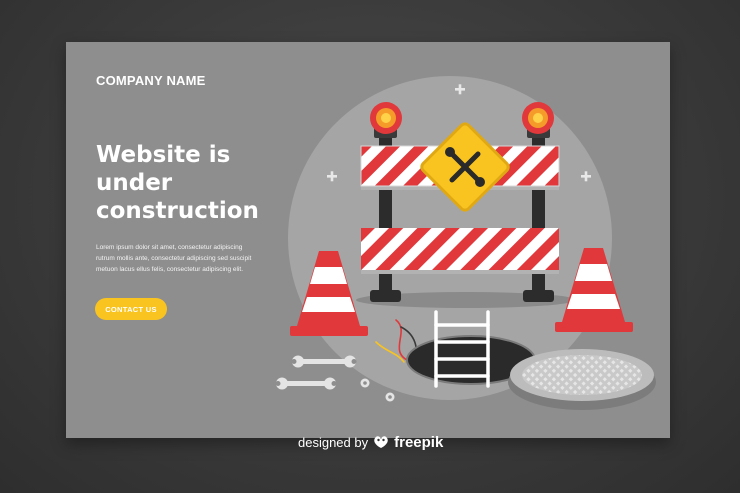 This screenshot has width=740, height=493. I want to click on page-title-line: under, so click(134, 183).